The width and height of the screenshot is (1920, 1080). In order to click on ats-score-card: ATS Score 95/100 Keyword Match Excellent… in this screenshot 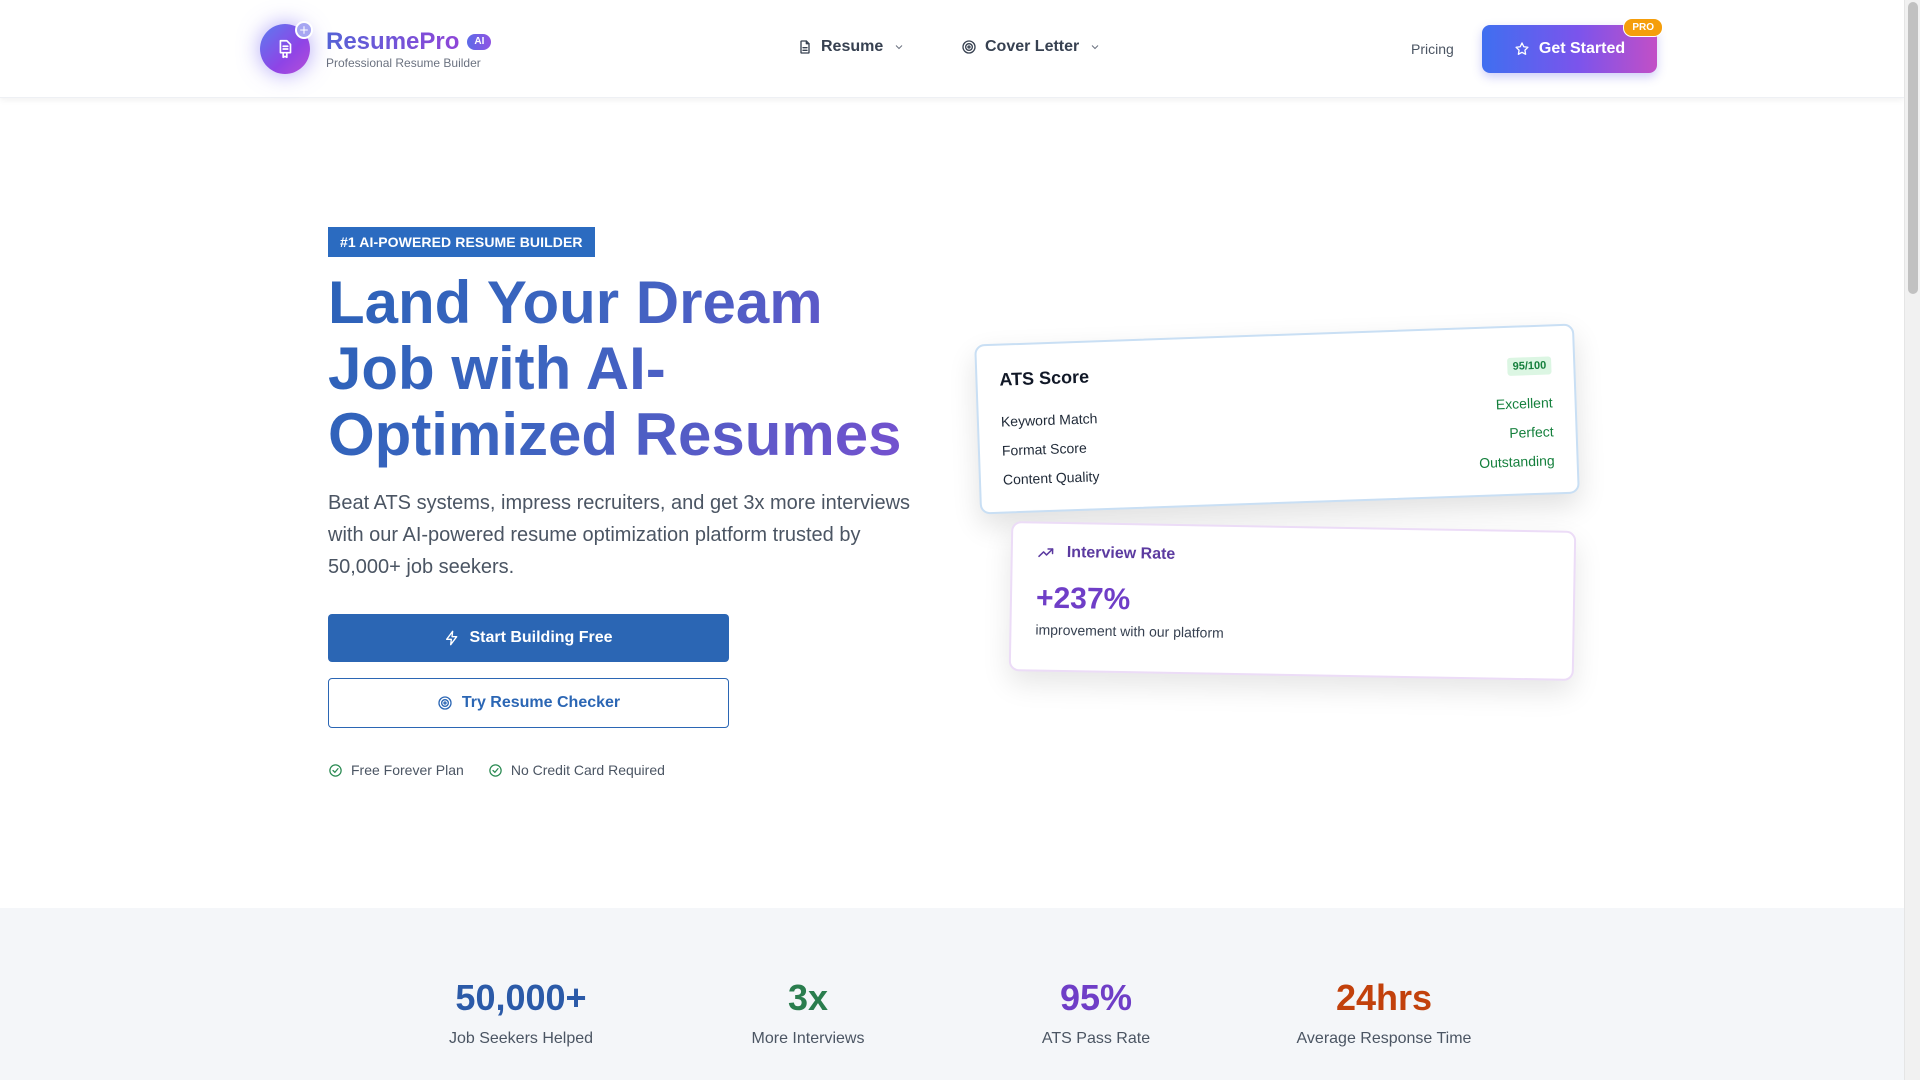, I will do `click(1277, 419)`.